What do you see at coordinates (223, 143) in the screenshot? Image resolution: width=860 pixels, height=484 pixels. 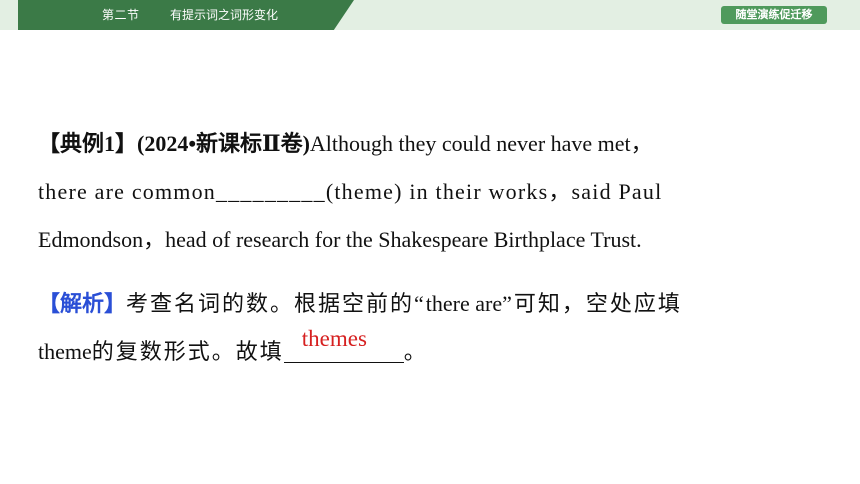 I see `example-source: (2024•新课标Ⅱ卷)` at bounding box center [223, 143].